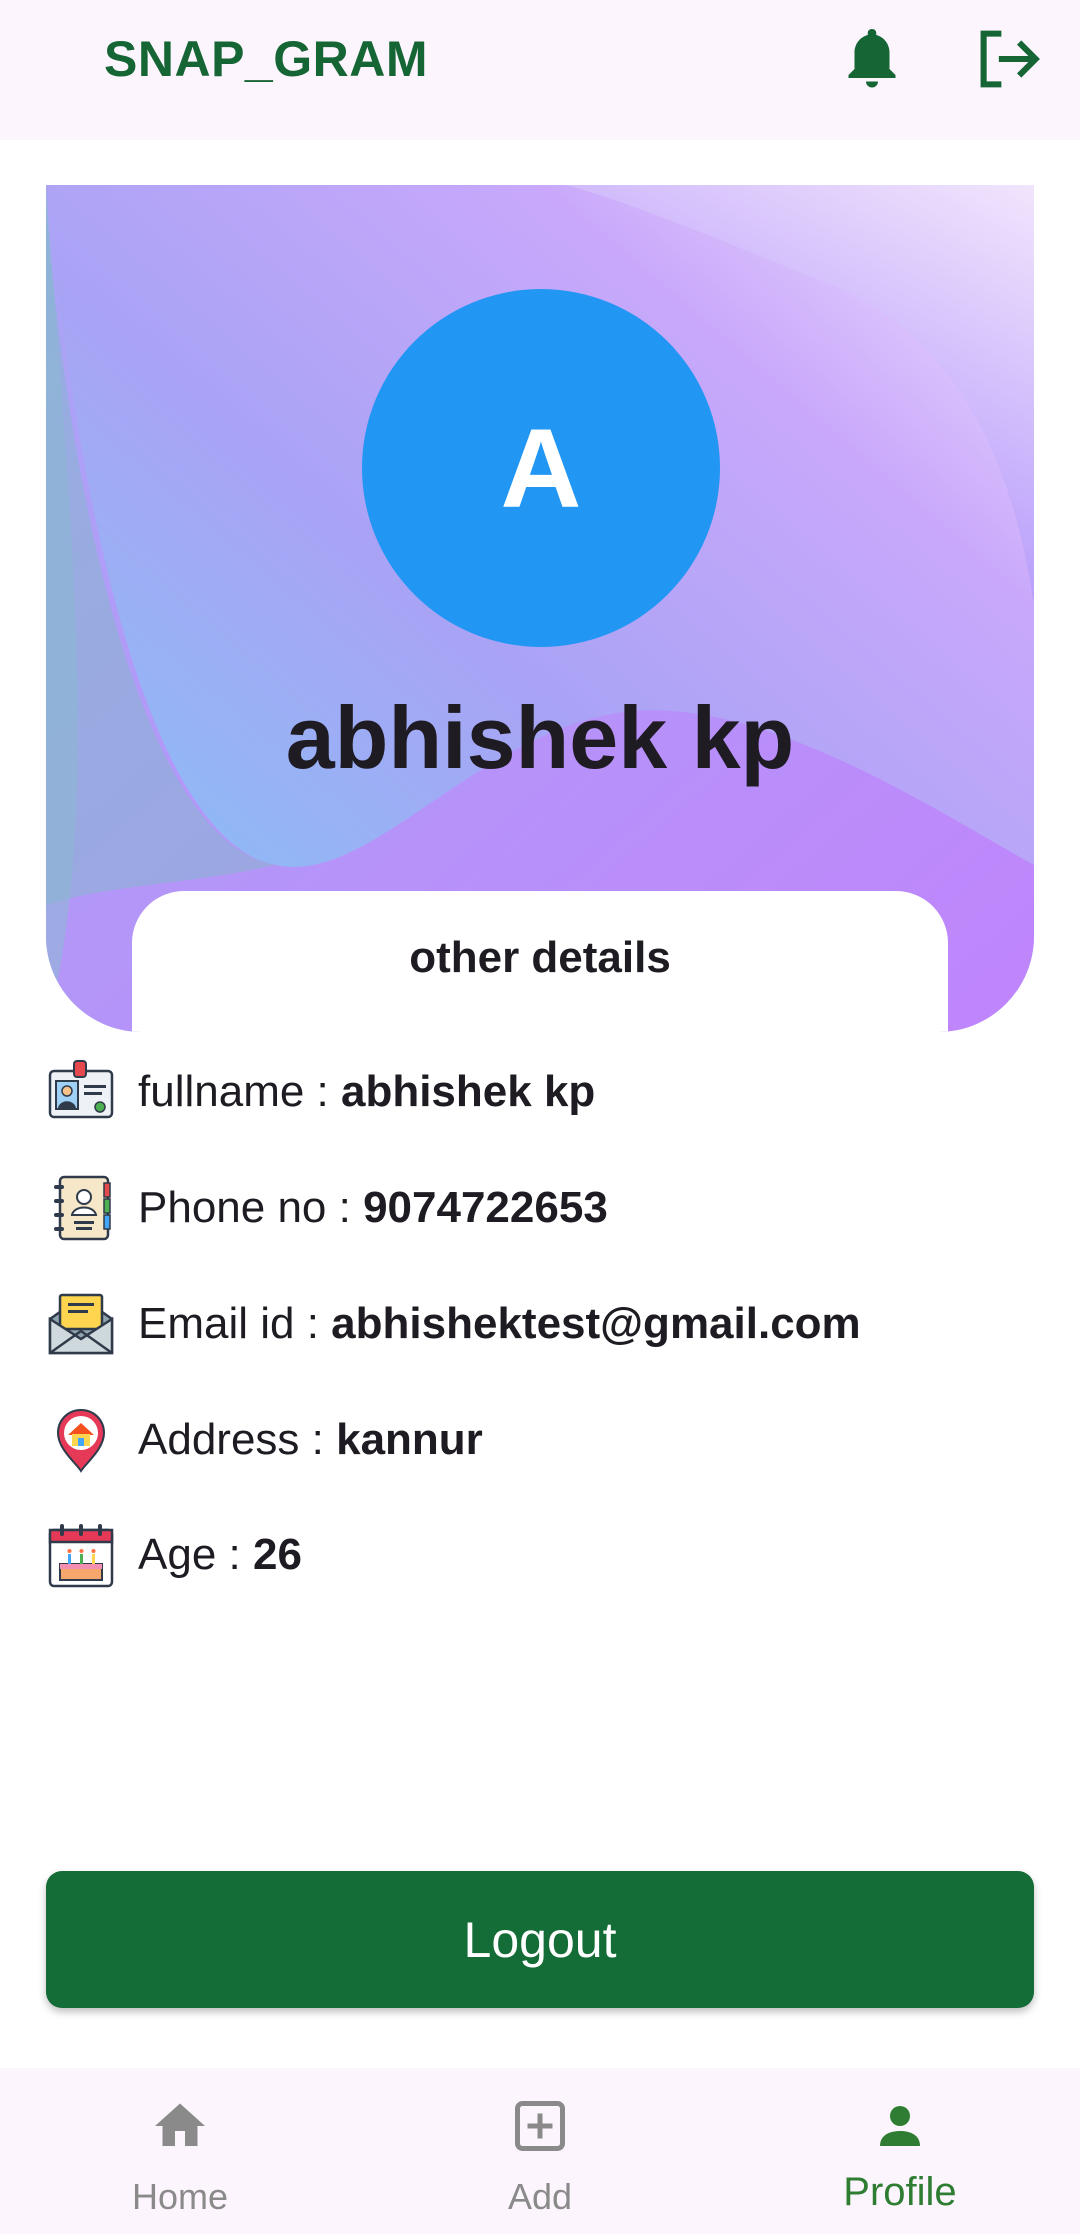 Image resolution: width=1080 pixels, height=2234 pixels. Describe the element at coordinates (266, 59) in the screenshot. I see `app-title: SNAP_GRAM` at that location.